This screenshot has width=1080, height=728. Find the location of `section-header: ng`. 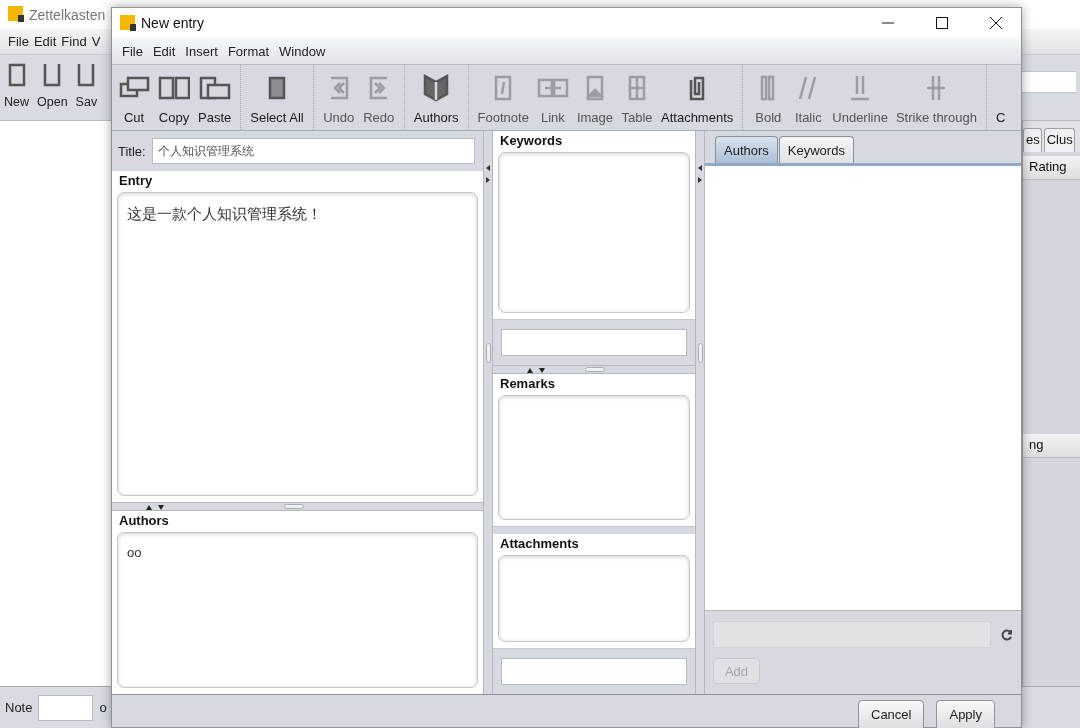

section-header: ng is located at coordinates (1051, 446).